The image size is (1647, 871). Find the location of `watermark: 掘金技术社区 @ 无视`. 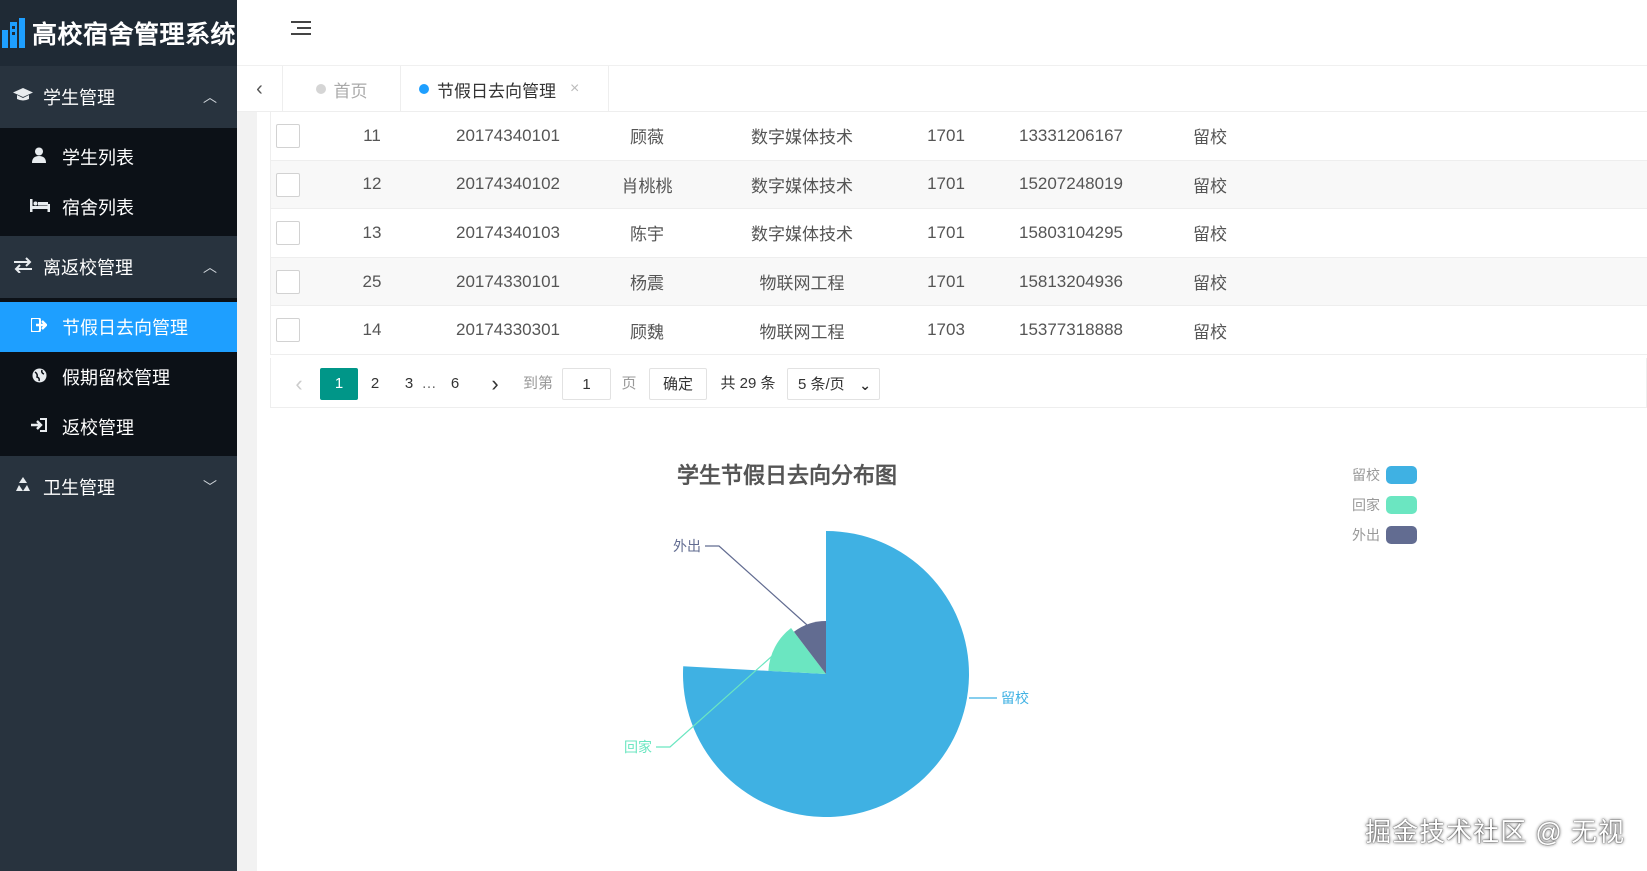

watermark: 掘金技术社区 @ 无视 is located at coordinates (1495, 832).